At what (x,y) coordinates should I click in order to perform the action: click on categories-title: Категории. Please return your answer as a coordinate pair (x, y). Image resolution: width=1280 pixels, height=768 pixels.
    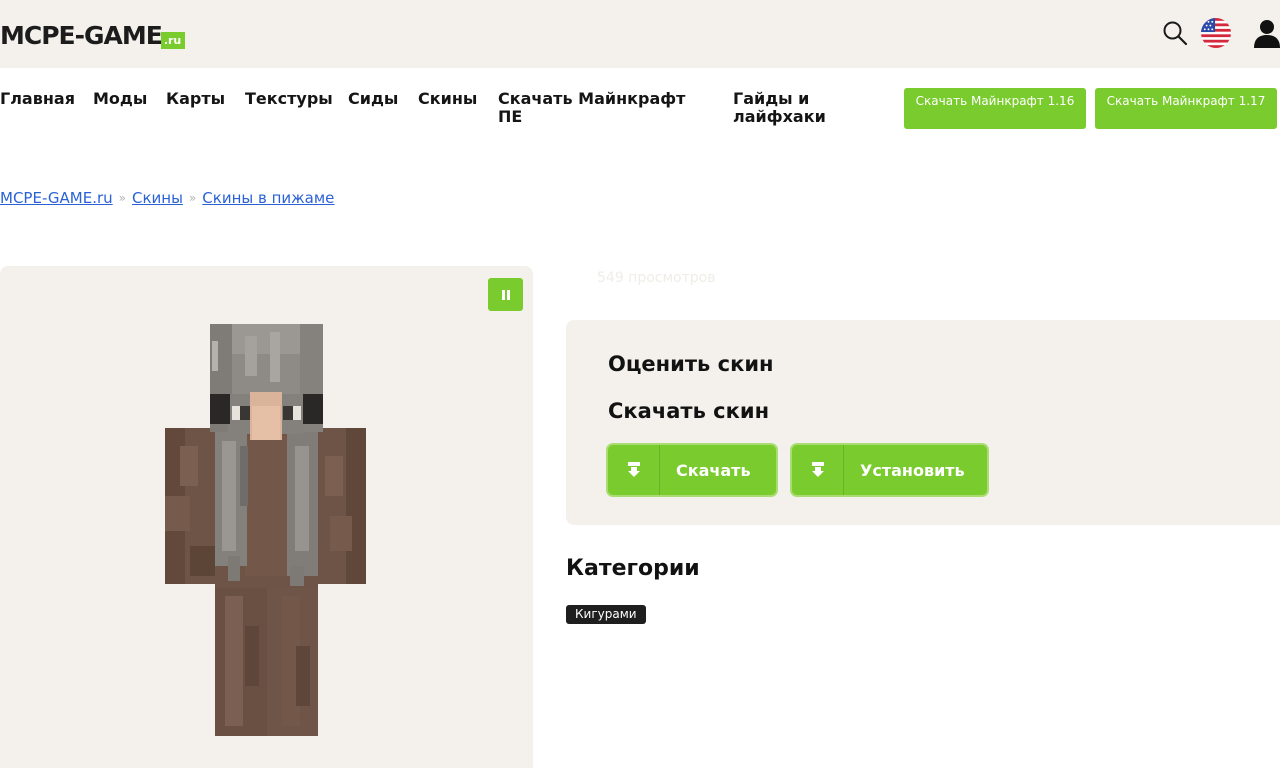
    Looking at the image, I should click on (633, 568).